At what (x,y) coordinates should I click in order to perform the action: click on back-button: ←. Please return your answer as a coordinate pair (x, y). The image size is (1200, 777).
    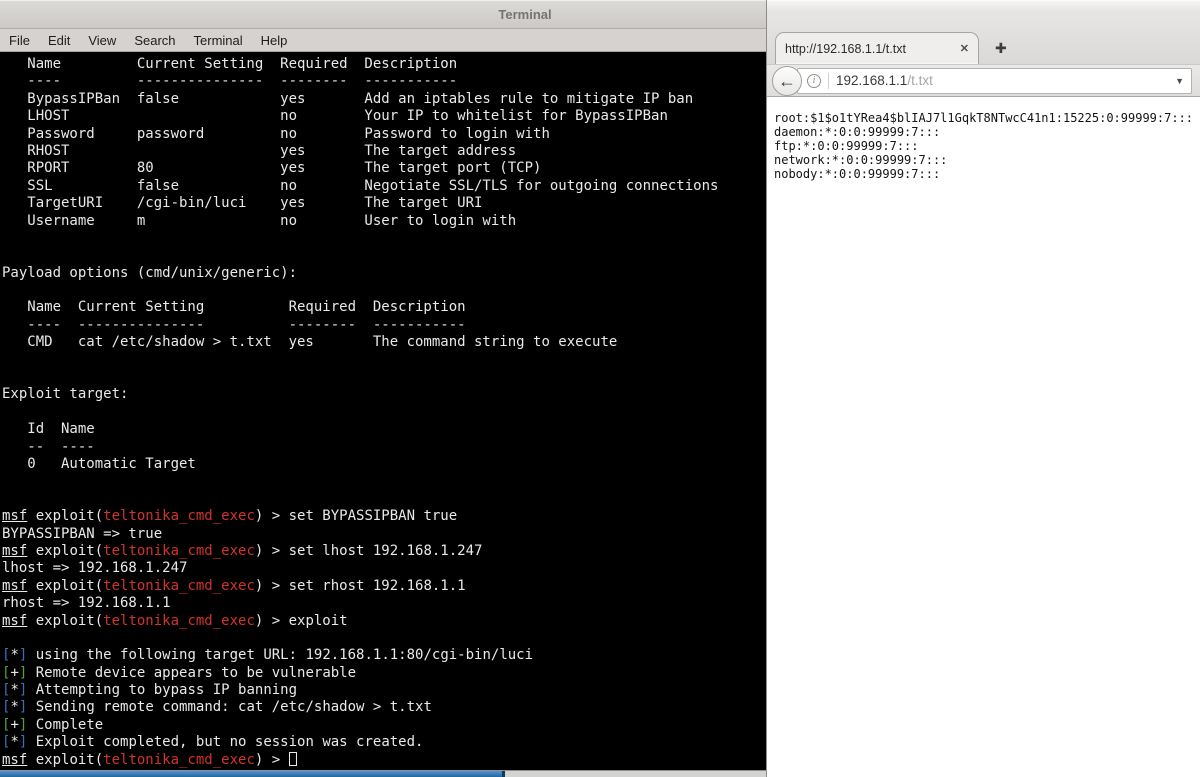
    Looking at the image, I should click on (787, 80).